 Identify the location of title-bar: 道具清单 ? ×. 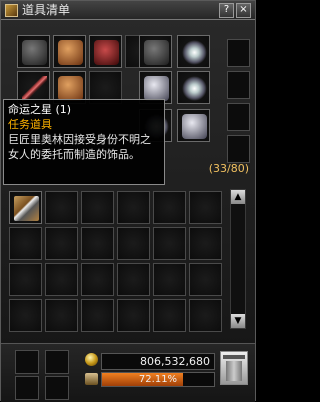
(128, 10).